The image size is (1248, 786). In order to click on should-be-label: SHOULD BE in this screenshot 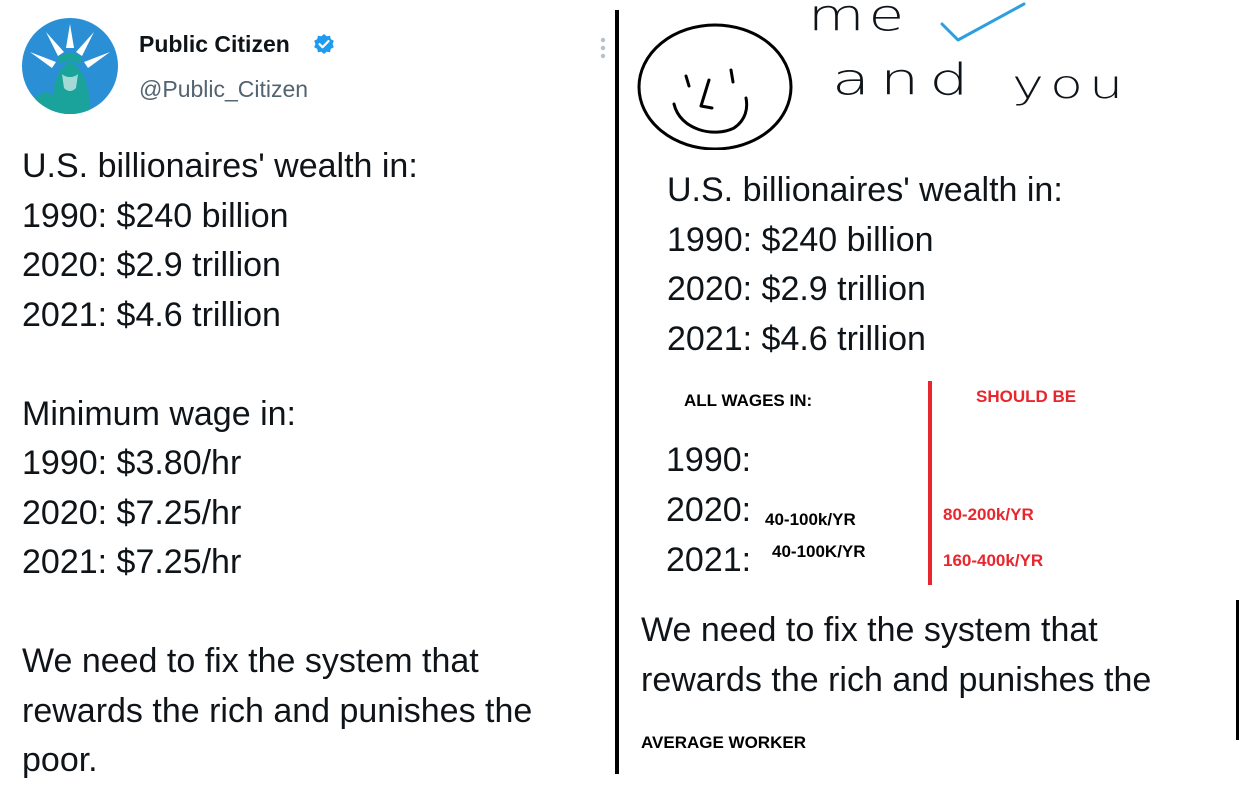, I will do `click(1026, 396)`.